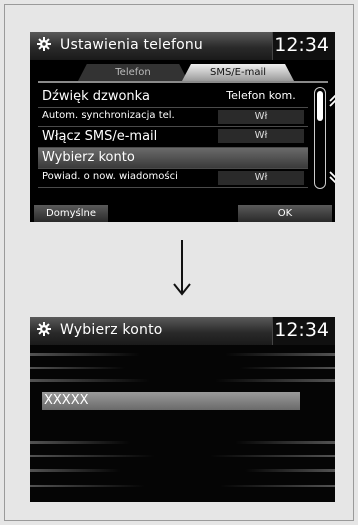  Describe the element at coordinates (133, 72) in the screenshot. I see `tab-telefon: Telefon` at that location.